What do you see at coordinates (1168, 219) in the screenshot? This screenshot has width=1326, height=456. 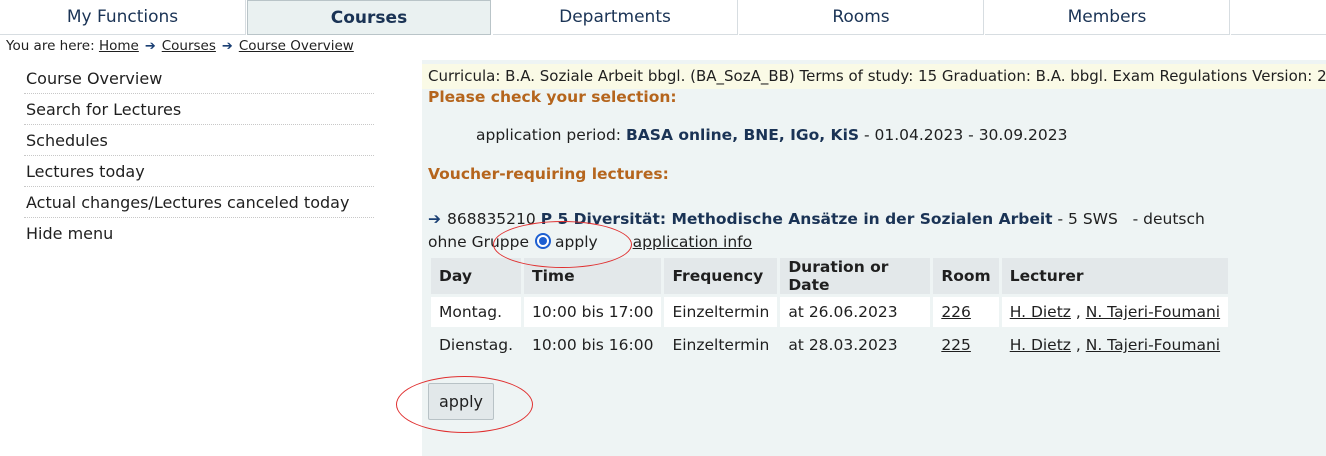 I see `lecture-language: - deutsch` at bounding box center [1168, 219].